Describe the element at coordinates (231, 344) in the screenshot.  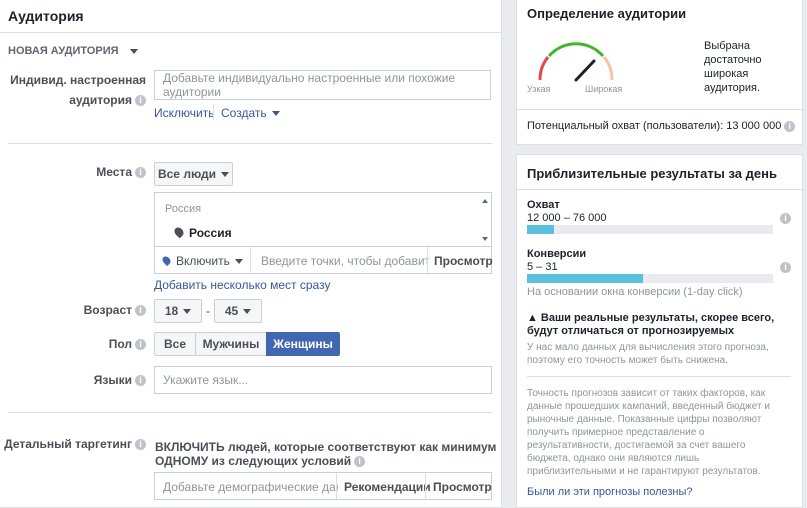
I see `gender-men-button: Мужчины` at that location.